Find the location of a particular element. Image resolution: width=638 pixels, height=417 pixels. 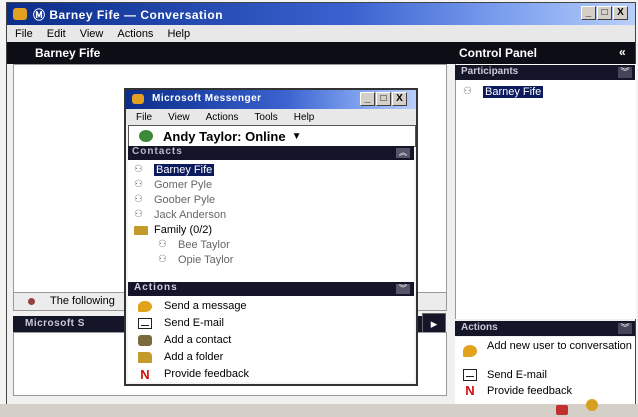

control-panel-title: Control Panel is located at coordinates (498, 53).